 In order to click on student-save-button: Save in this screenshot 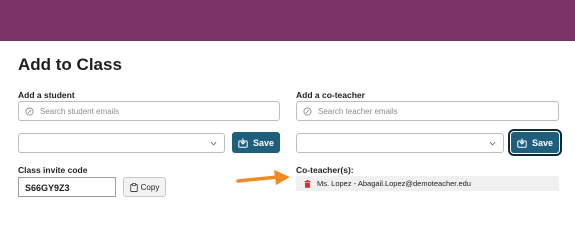, I will do `click(256, 142)`.